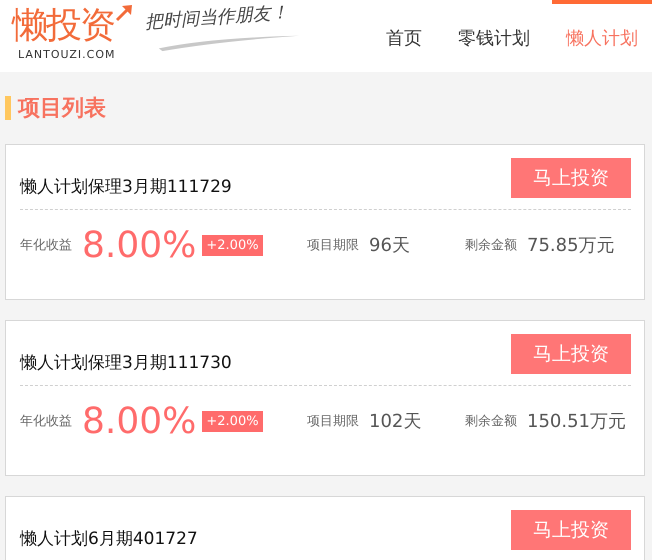  I want to click on stat-value: 102天, so click(395, 421).